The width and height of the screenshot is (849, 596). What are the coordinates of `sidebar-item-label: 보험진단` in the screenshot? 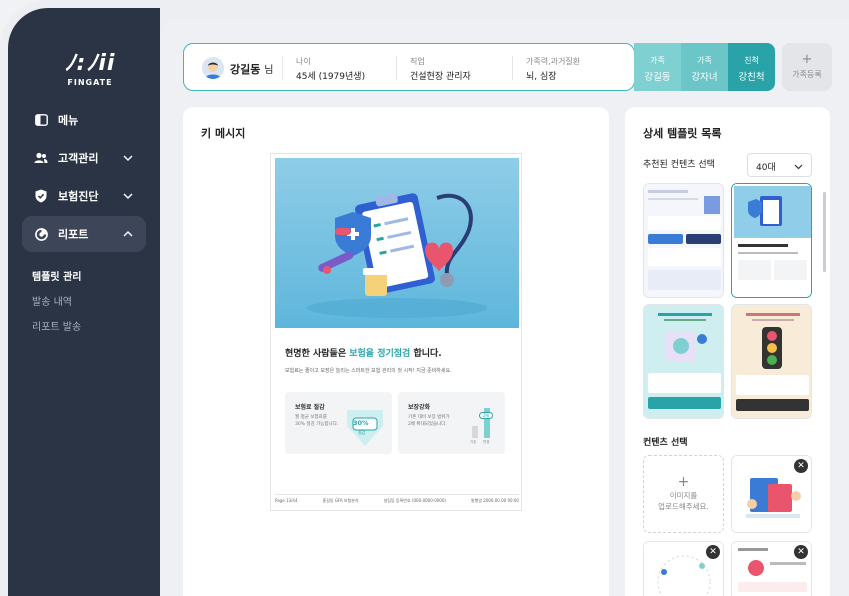 It's located at (78, 196).